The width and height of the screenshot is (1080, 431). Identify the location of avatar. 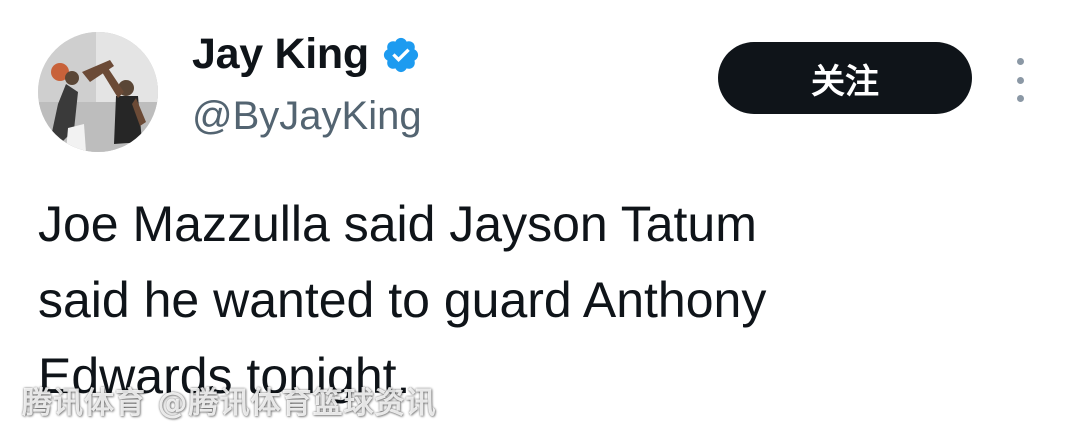
(98, 92).